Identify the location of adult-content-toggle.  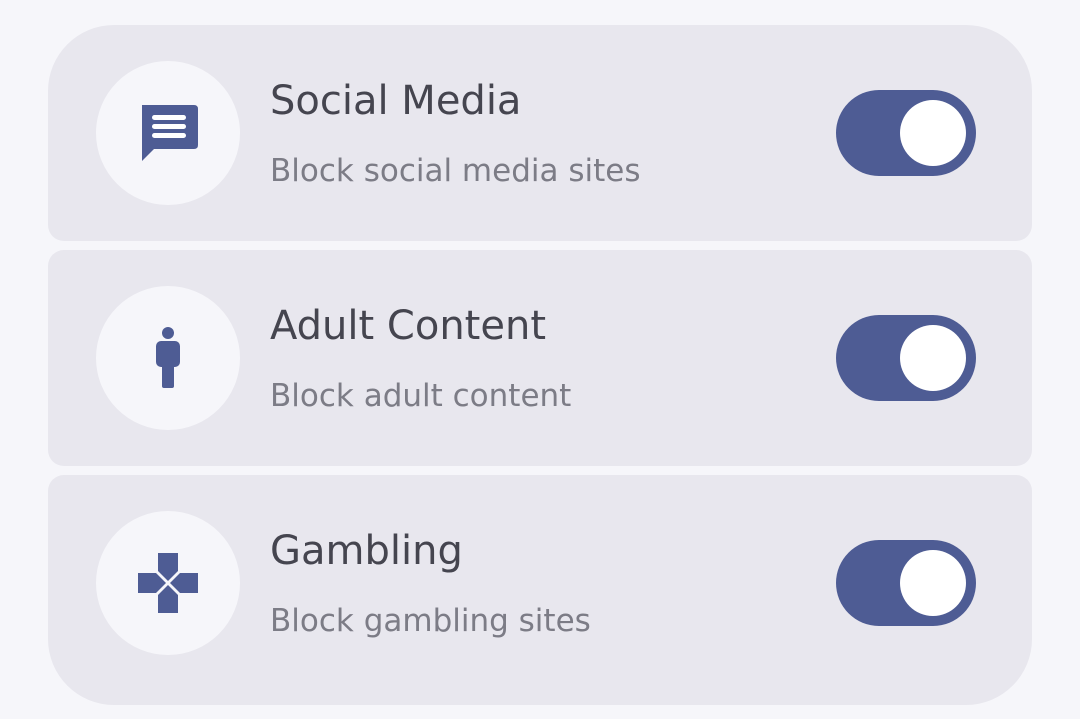
(906, 358).